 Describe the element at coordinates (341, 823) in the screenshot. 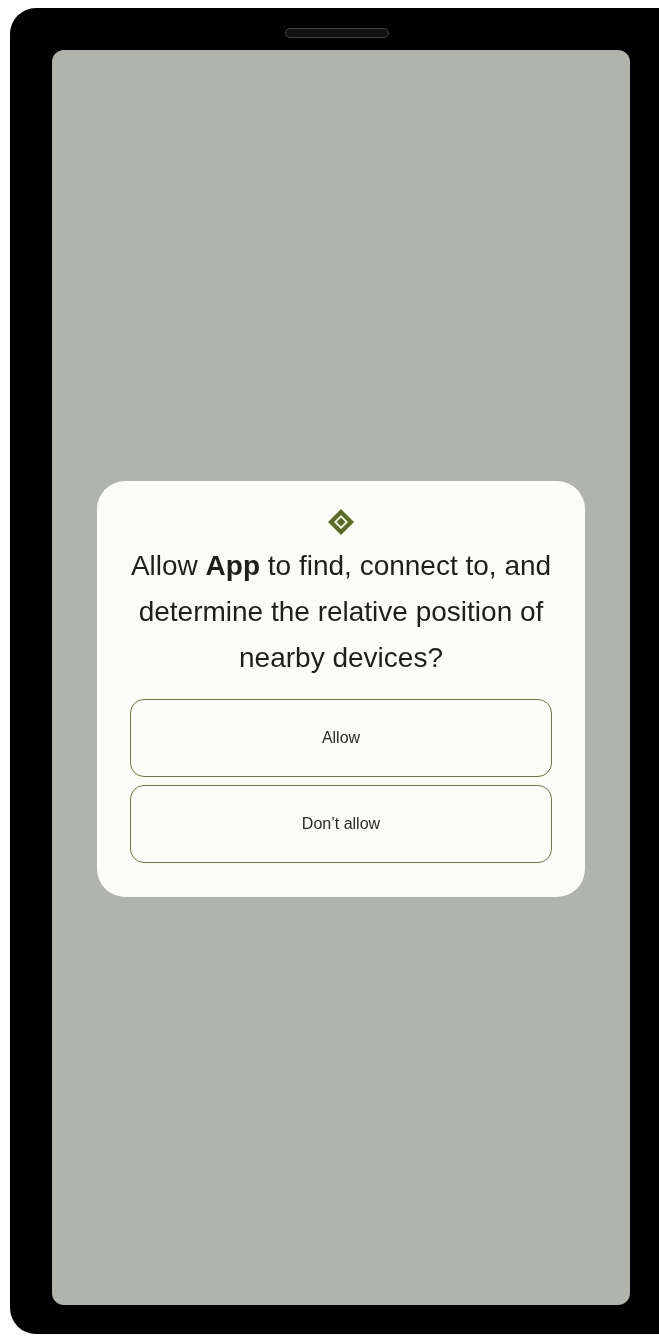

I see `dialog-button: Don’t allow` at that location.